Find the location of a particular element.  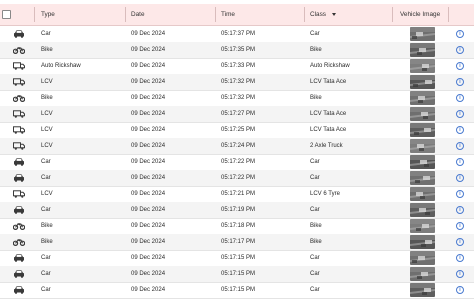

column-header-vehicle-image: Vehicle Image is located at coordinates (420, 14).